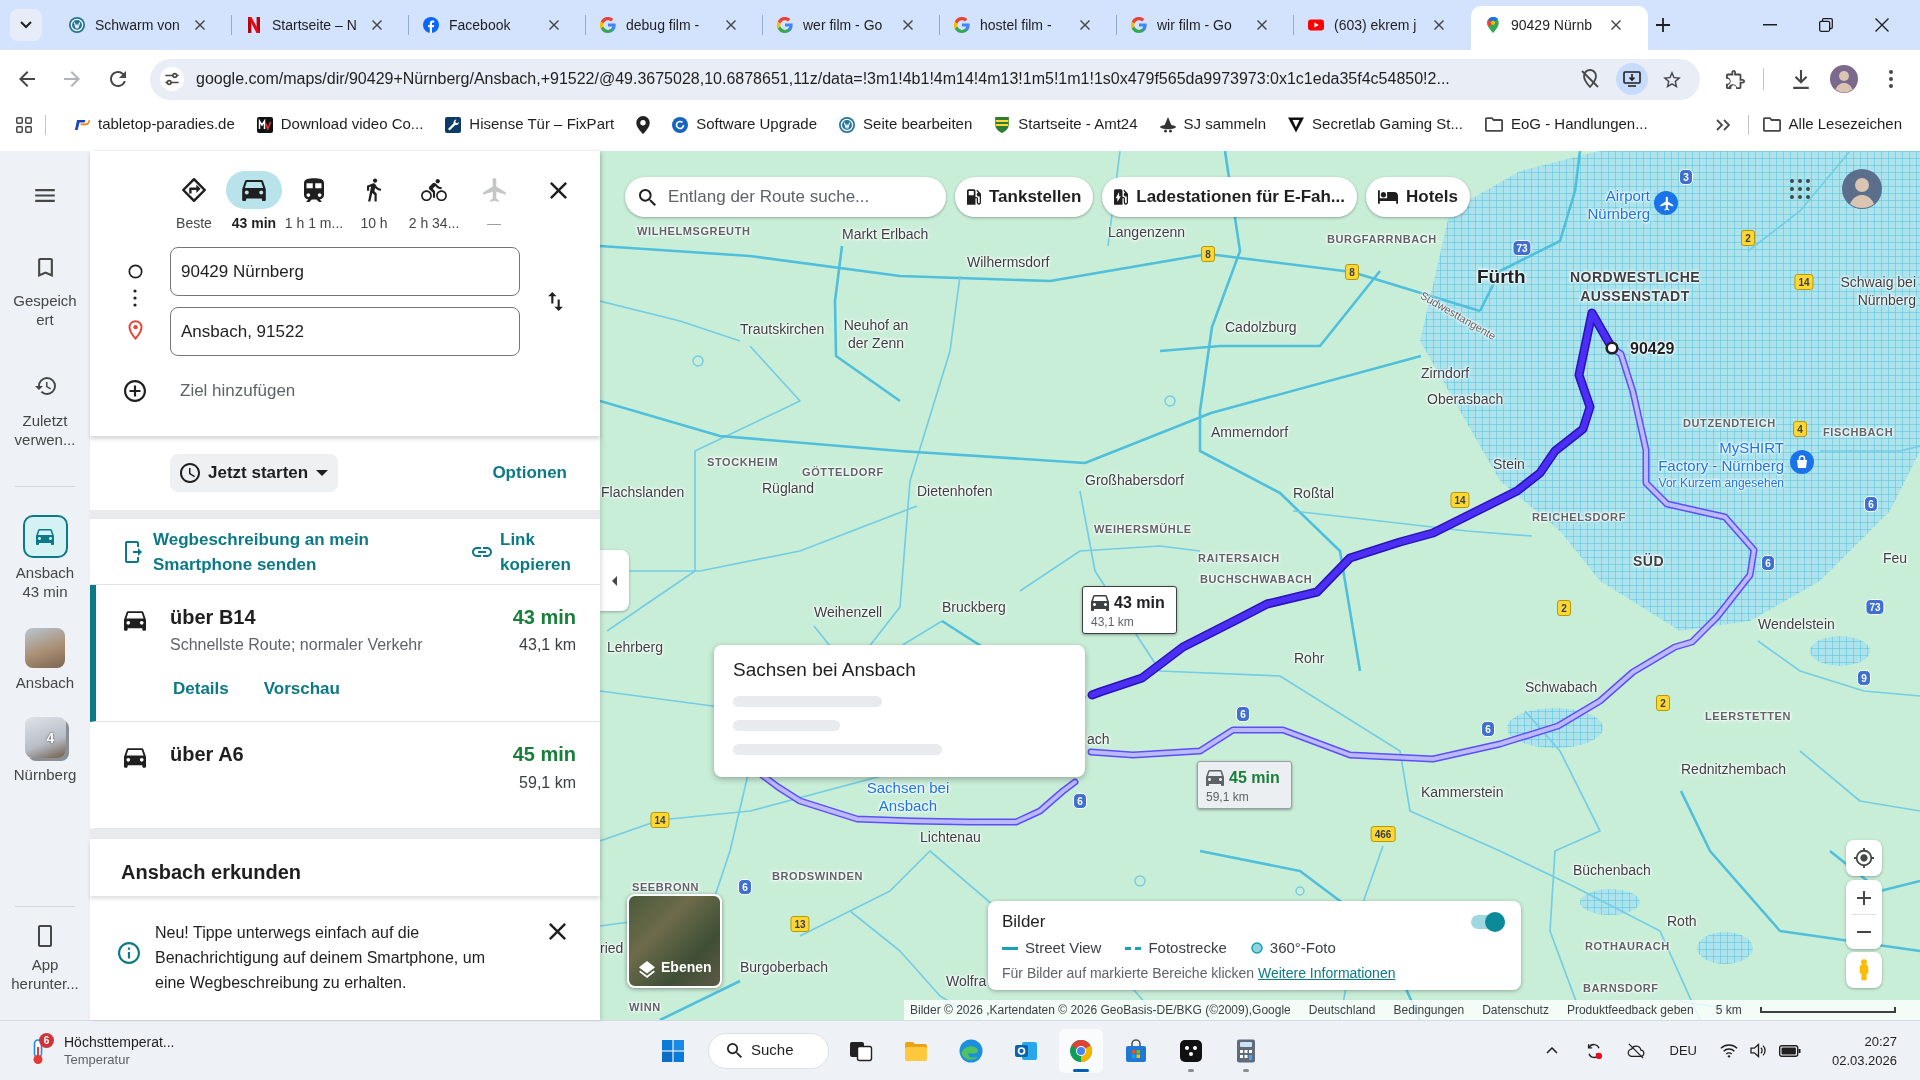 Image resolution: width=1920 pixels, height=1080 pixels. I want to click on place-label: Wendelstein, so click(1796, 624).